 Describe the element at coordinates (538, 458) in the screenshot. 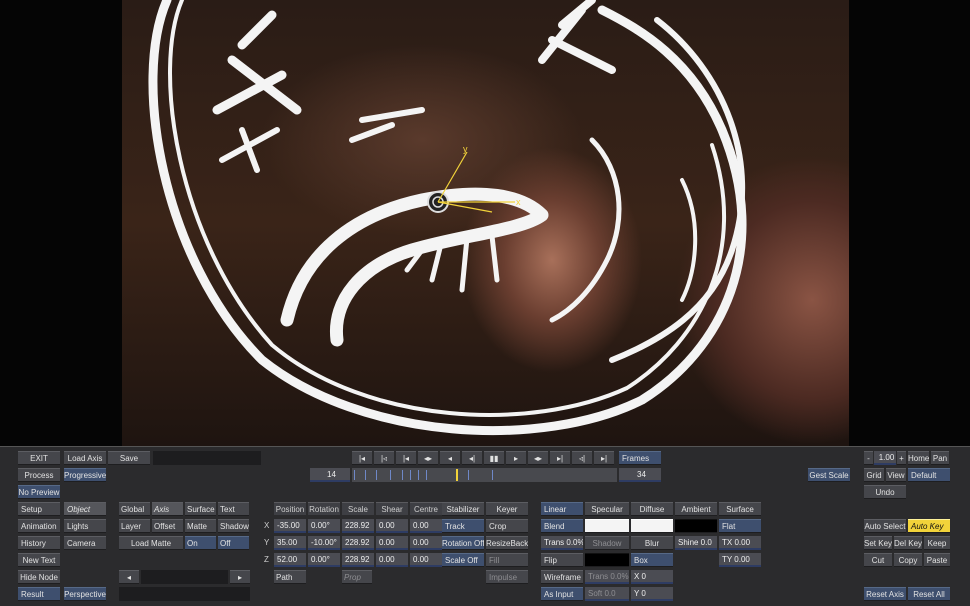

I see `loop-icon: ◂▸` at that location.